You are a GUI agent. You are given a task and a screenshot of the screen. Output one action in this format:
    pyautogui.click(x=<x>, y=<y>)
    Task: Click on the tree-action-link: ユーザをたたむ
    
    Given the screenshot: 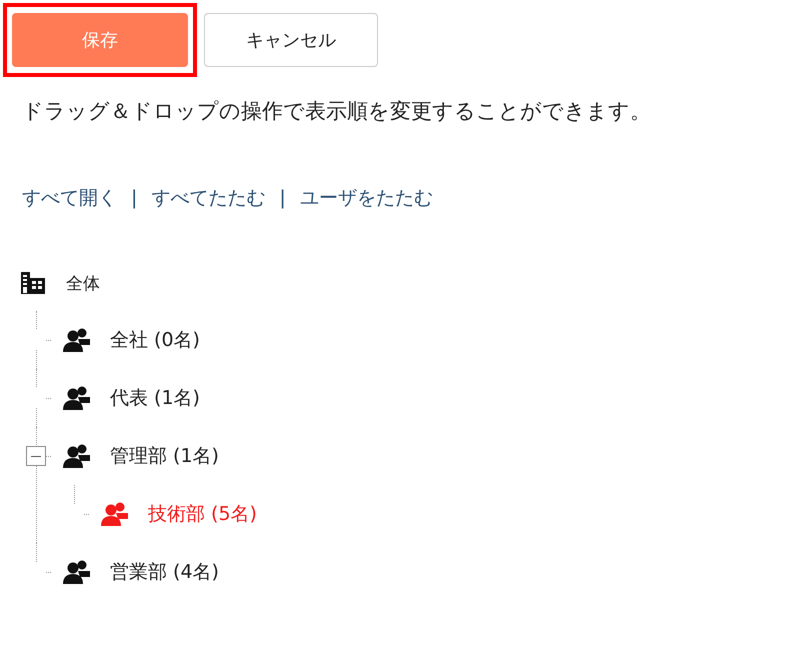 What is the action you would take?
    pyautogui.click(x=366, y=198)
    